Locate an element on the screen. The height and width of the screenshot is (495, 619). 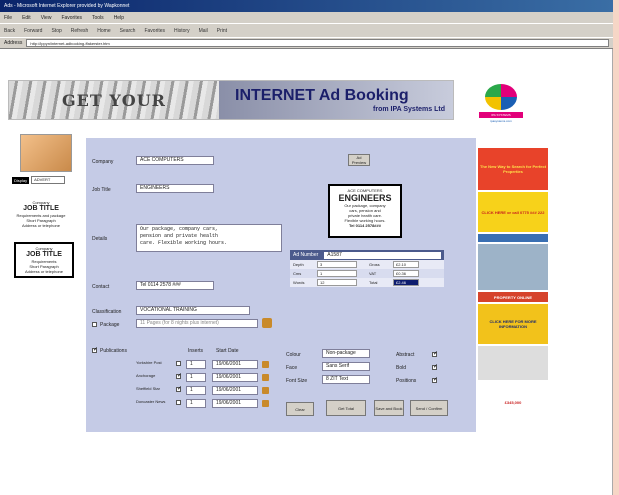
toolbar-print-button: Print is located at coordinates (222, 31).